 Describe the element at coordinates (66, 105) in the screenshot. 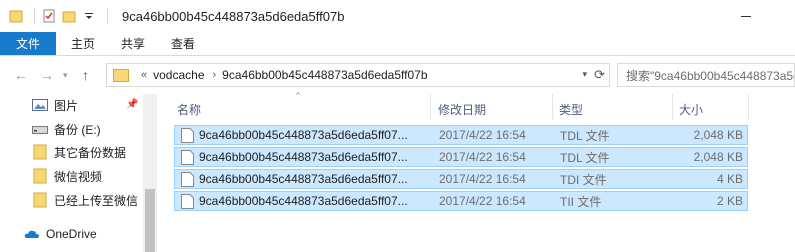

I see `sidebar-item-label: 图片` at that location.